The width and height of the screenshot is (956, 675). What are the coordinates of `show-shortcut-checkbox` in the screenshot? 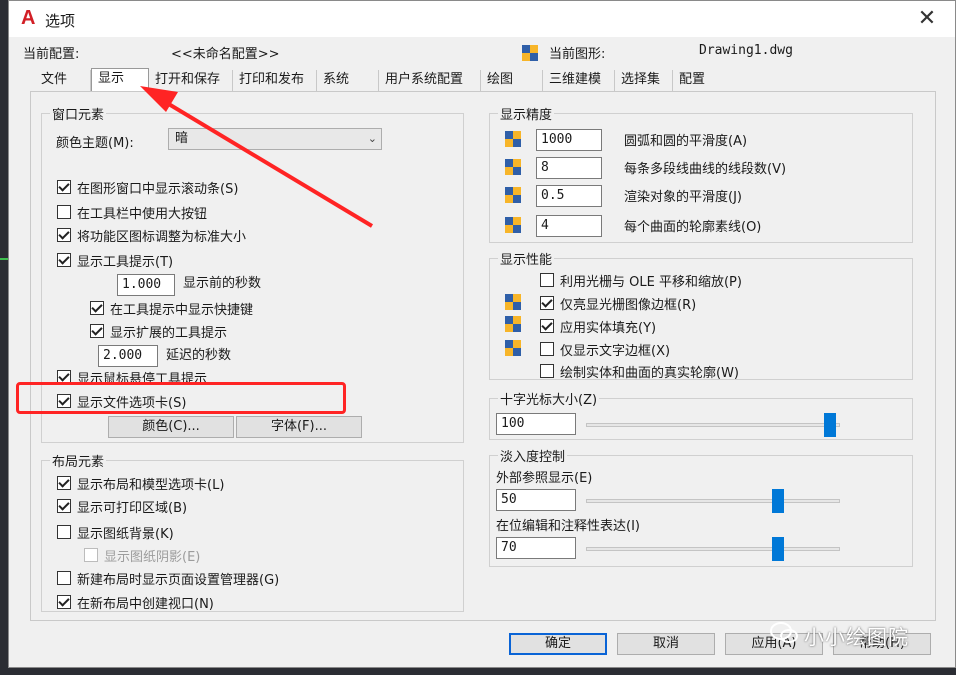 It's located at (97, 308).